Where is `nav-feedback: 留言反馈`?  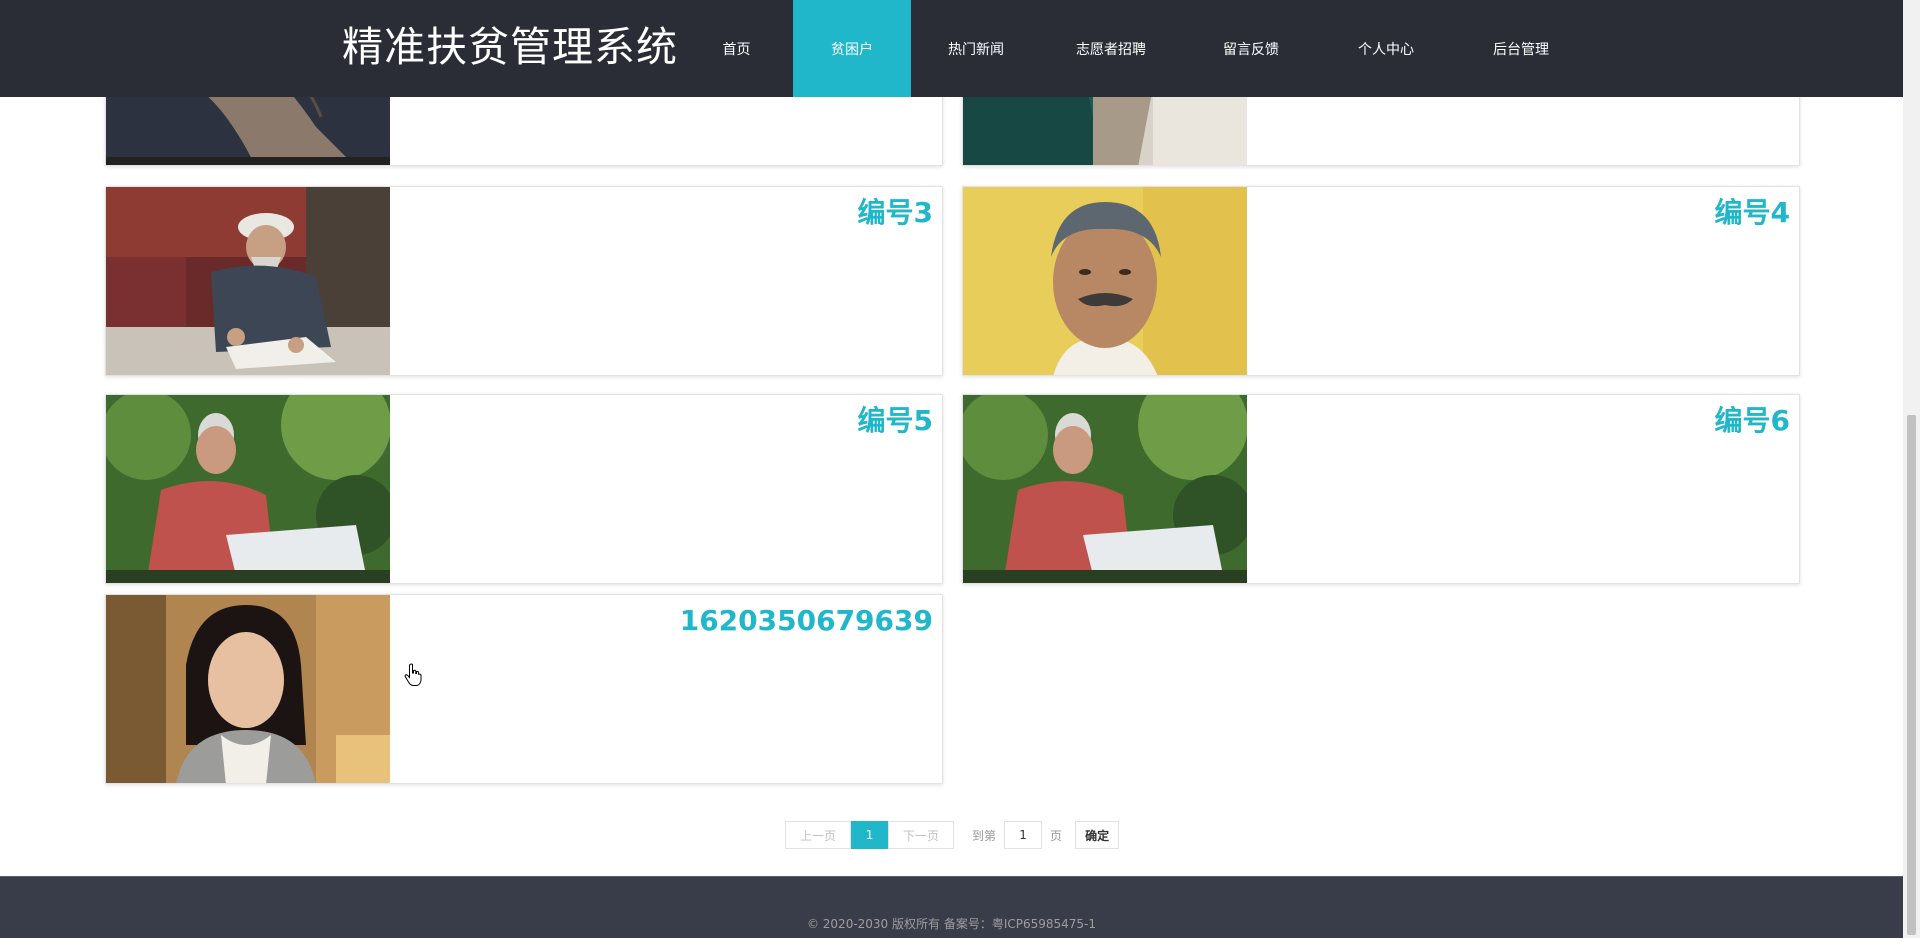 nav-feedback: 留言反馈 is located at coordinates (1251, 48).